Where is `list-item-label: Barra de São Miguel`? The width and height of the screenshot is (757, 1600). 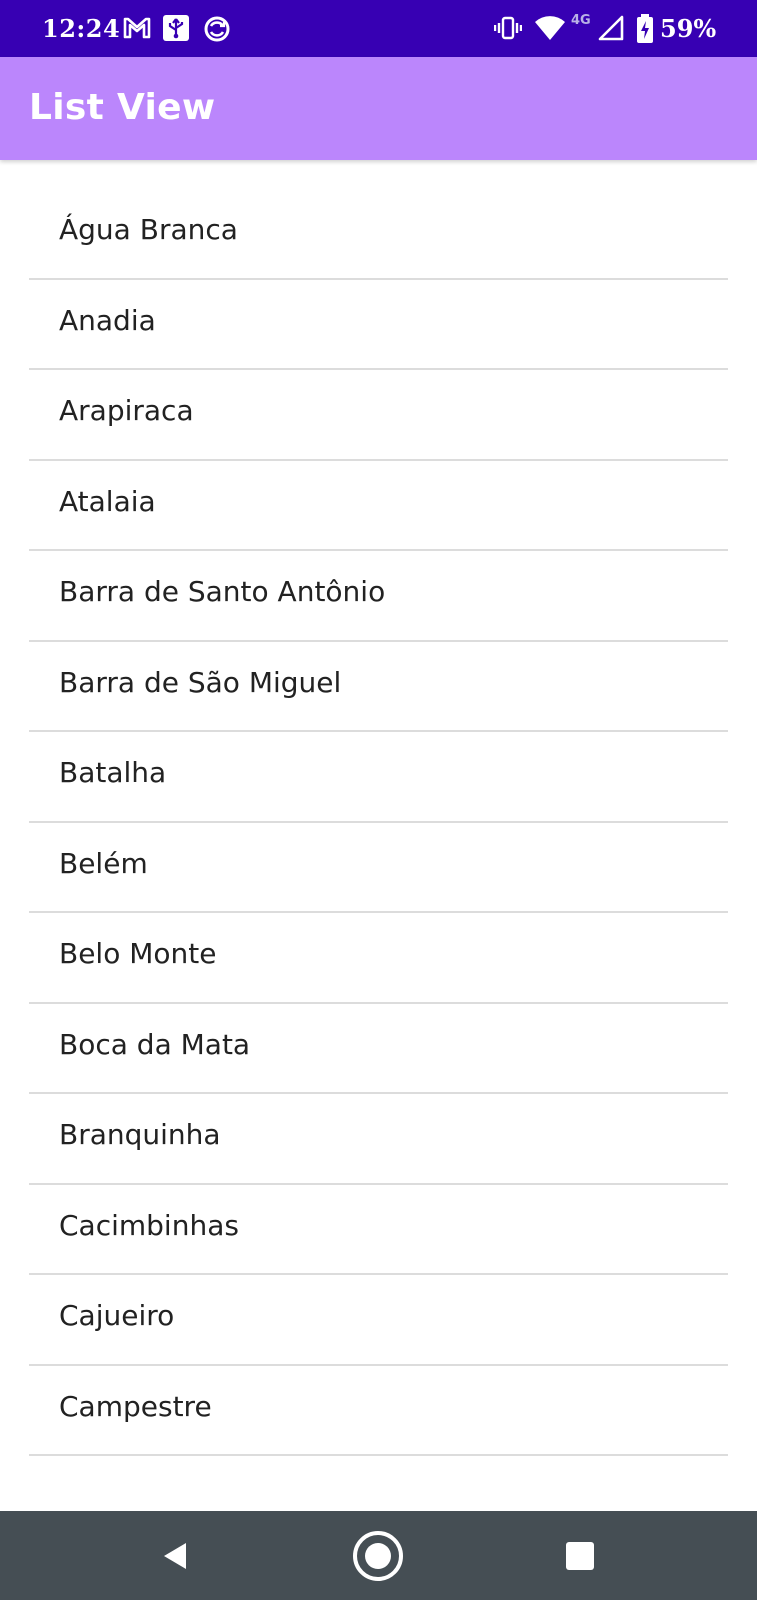
list-item-label: Barra de São Miguel is located at coordinates (200, 682).